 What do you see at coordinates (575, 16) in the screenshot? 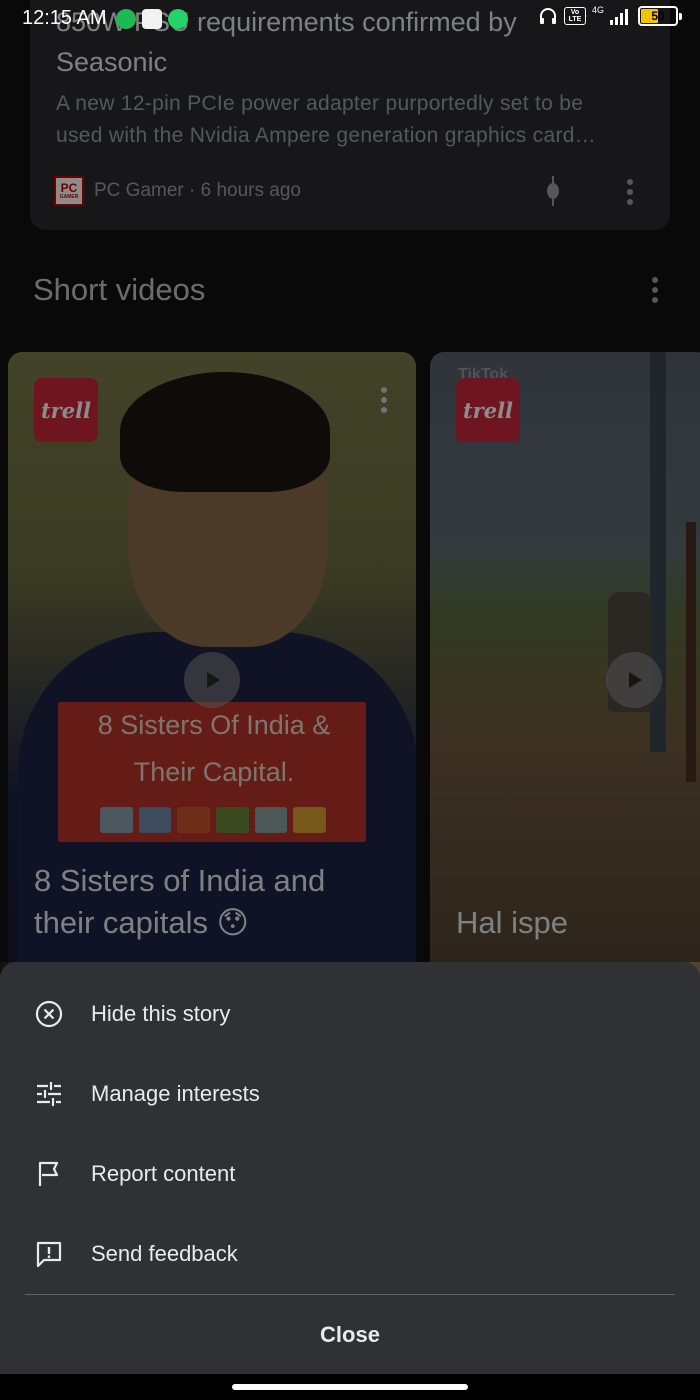
I see `volte-icon: Vo LTE` at bounding box center [575, 16].